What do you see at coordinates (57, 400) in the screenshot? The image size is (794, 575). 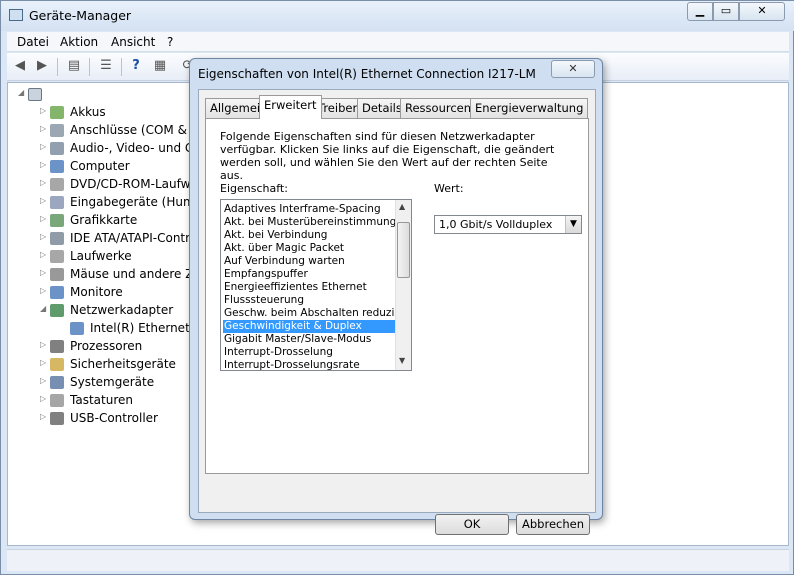 I see `keyboard-icon` at bounding box center [57, 400].